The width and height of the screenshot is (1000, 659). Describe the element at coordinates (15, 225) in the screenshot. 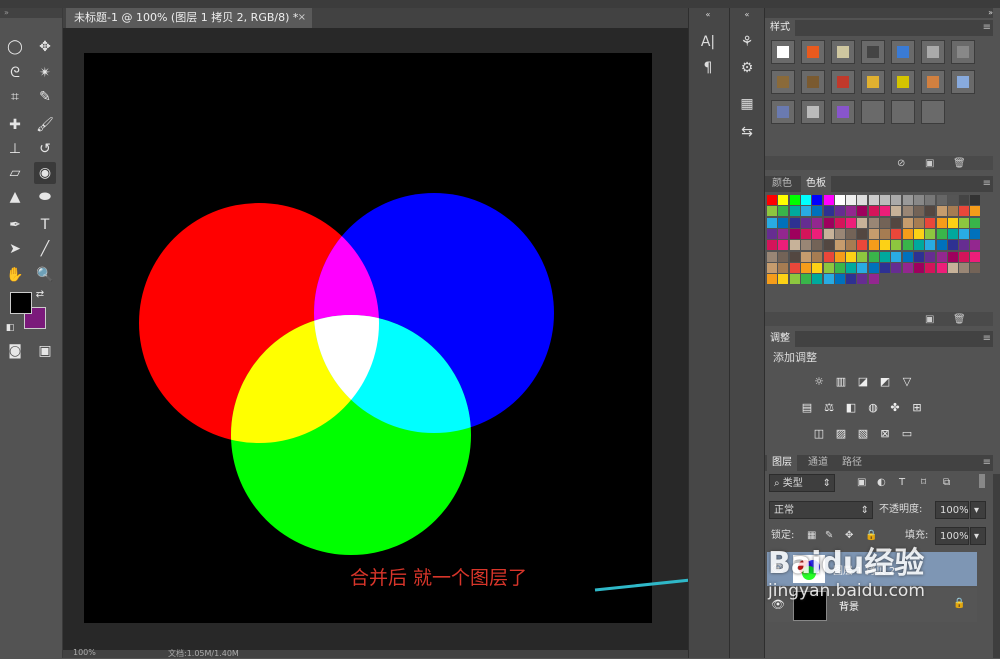

I see `pen-tool-icon: ✒` at that location.